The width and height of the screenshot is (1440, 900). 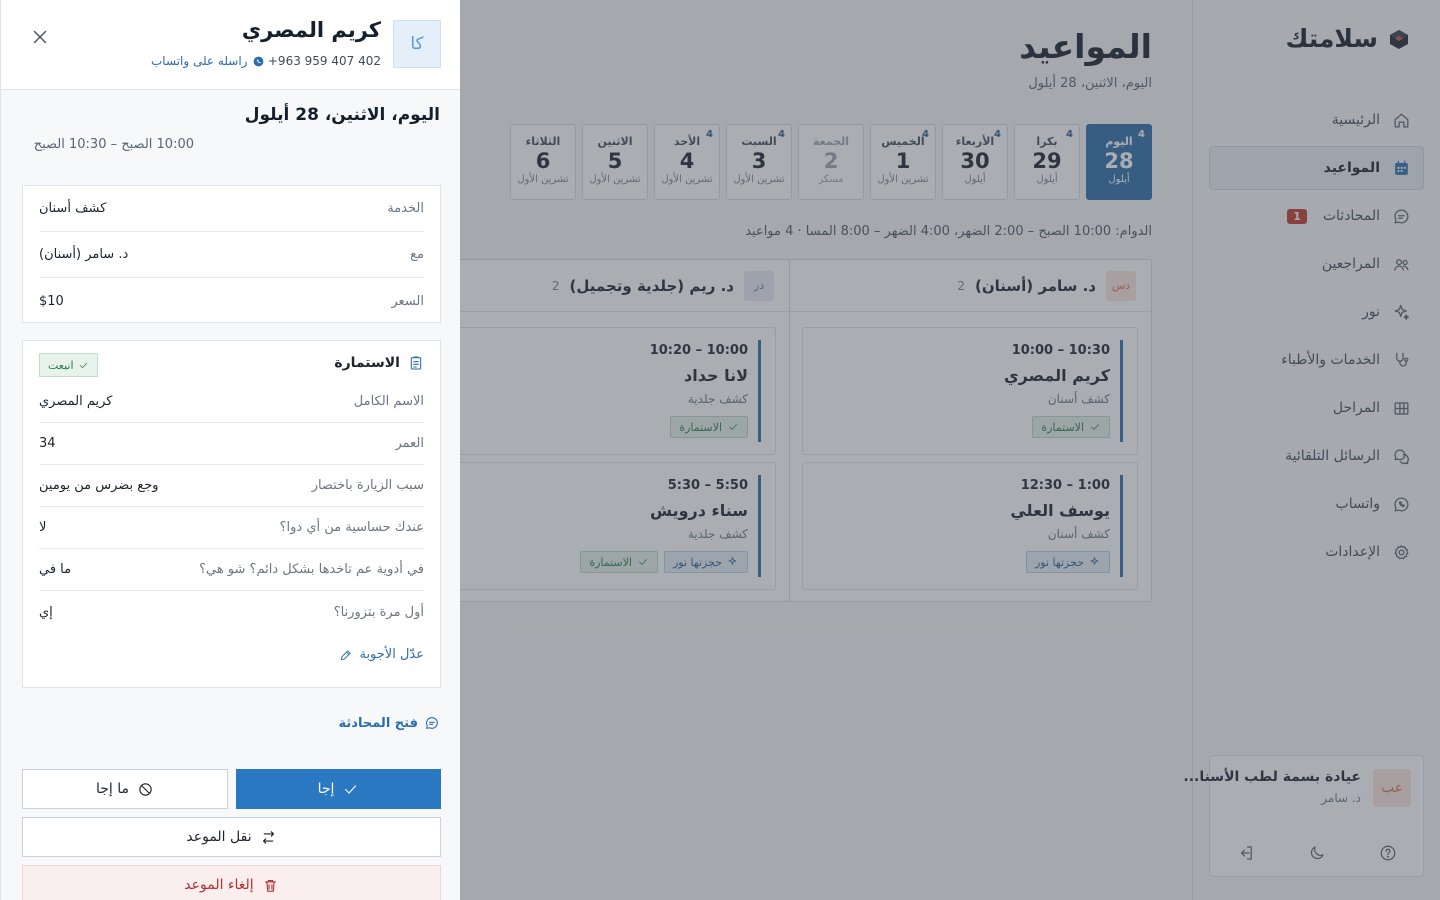 I want to click on whatsapp-link-label: راسله على واتساب, so click(x=199, y=61).